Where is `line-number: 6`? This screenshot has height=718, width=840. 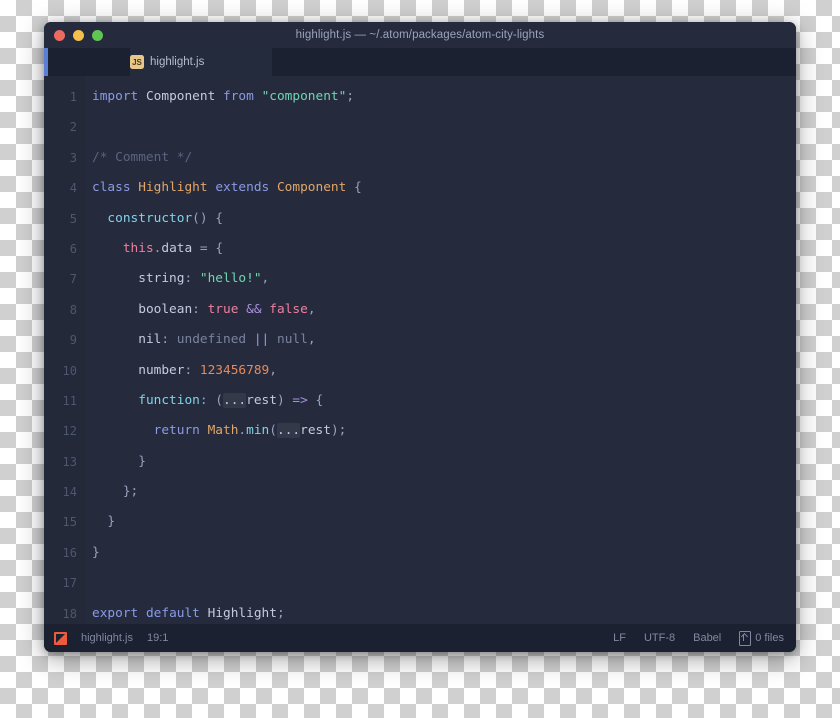 line-number: 6 is located at coordinates (73, 248).